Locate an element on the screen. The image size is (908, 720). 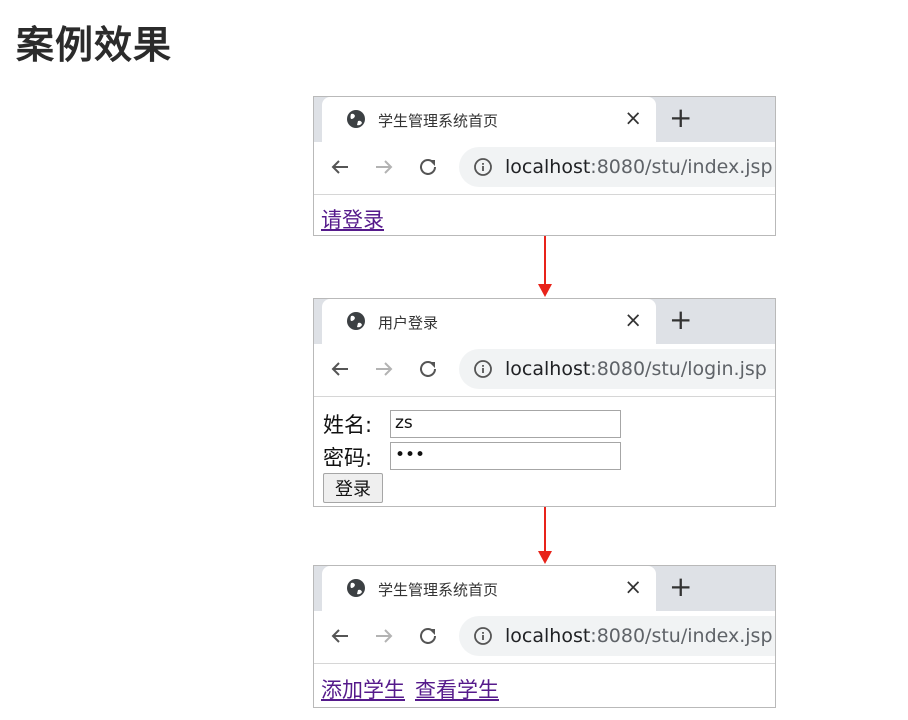
password-label: 密码: is located at coordinates (348, 458).